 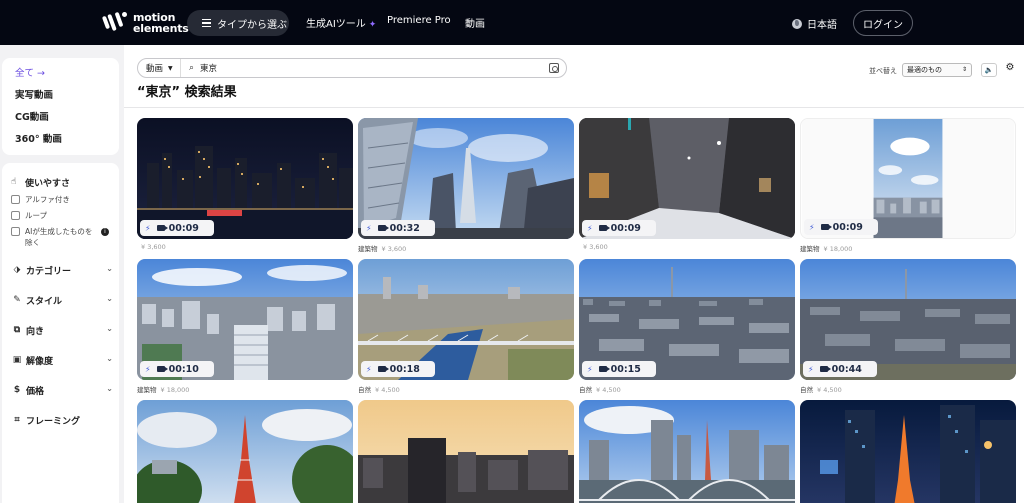 What do you see at coordinates (65, 237) in the screenshot?
I see `filter-exclude-ai-checkbox: AIが生成したものを除く i` at bounding box center [65, 237].